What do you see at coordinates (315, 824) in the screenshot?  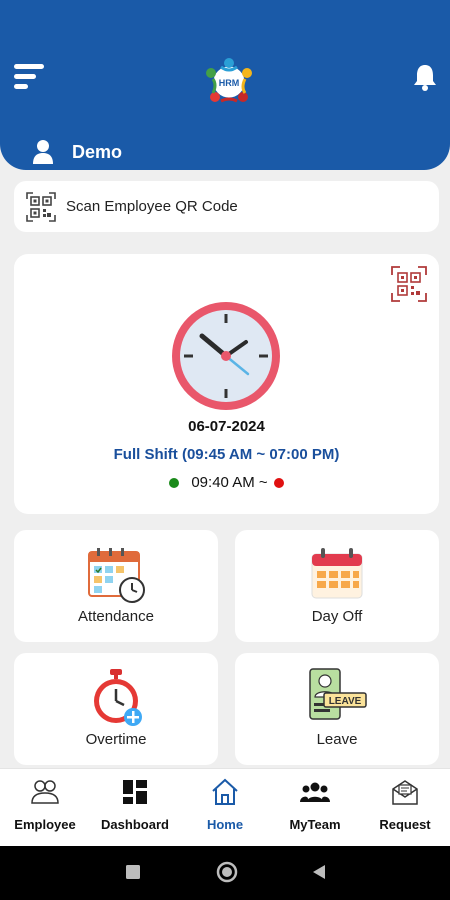 I see `nav-myteam-label: MyTeam` at bounding box center [315, 824].